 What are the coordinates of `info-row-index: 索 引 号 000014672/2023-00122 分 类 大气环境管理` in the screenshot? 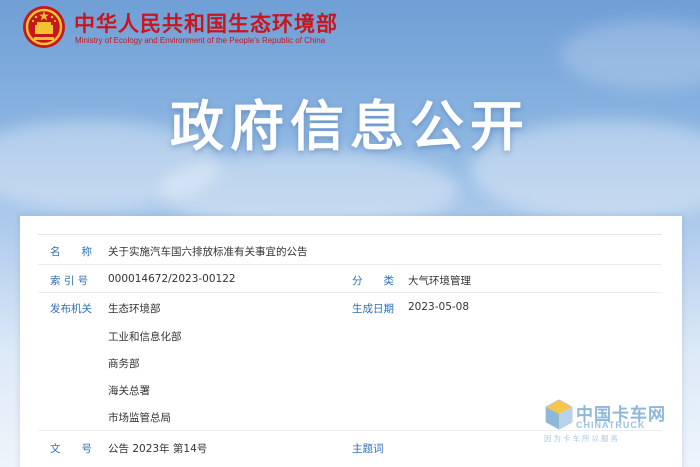 It's located at (350, 279).